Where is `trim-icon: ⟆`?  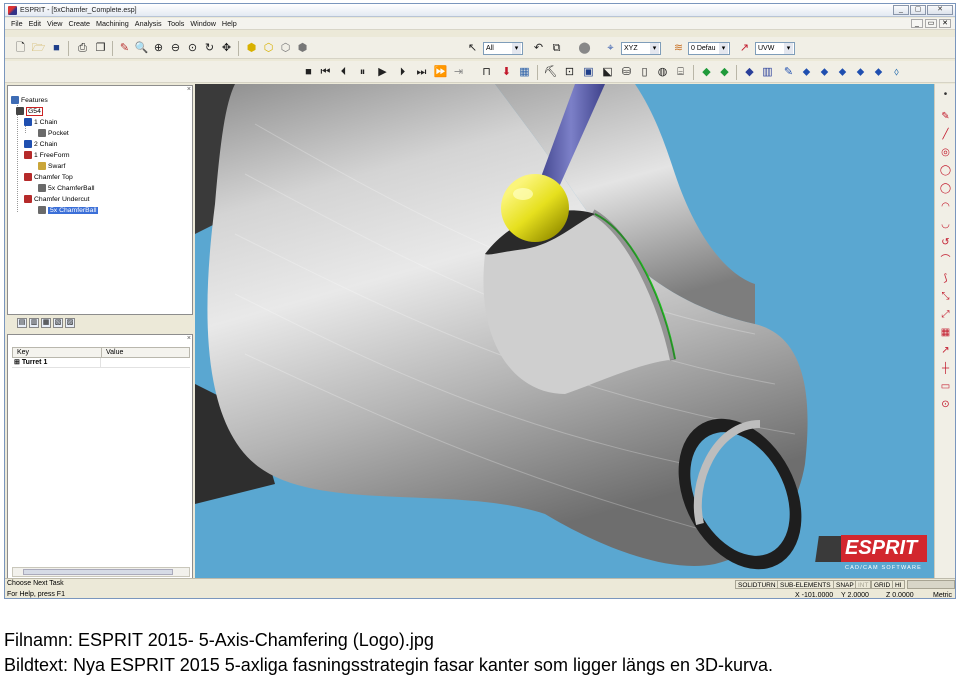 trim-icon: ⟆ is located at coordinates (945, 279).